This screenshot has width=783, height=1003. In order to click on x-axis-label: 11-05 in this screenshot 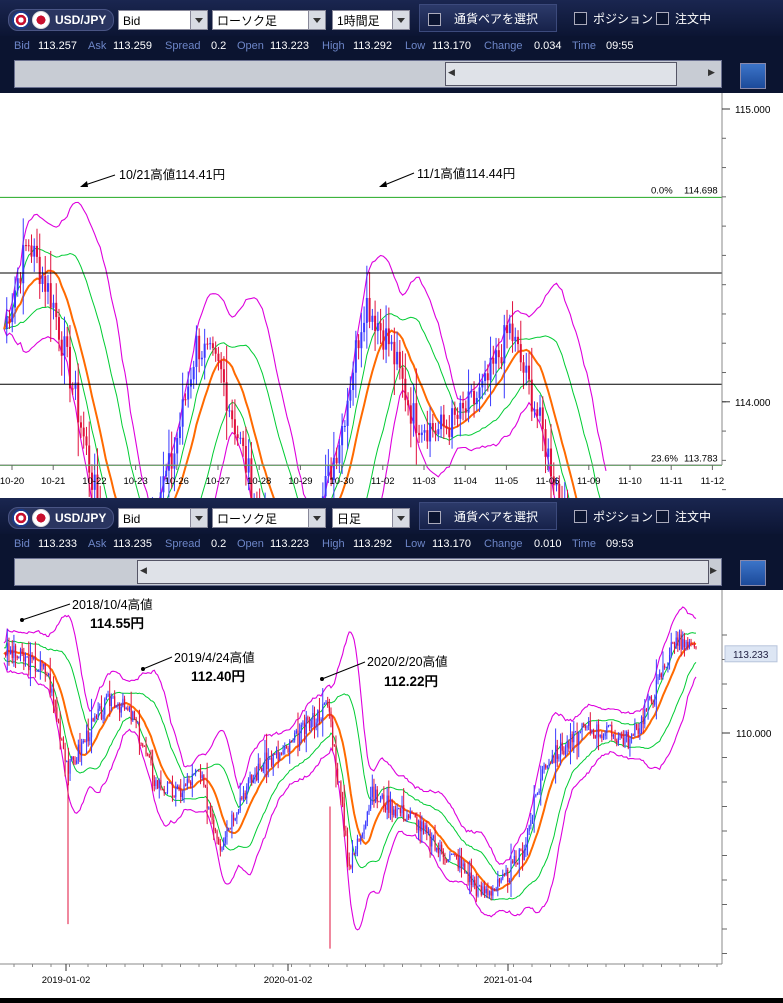, I will do `click(507, 481)`.